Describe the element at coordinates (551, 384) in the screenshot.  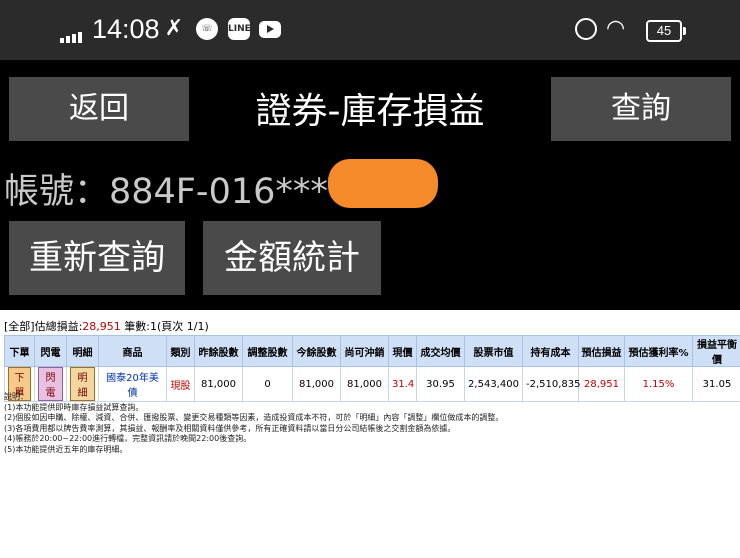
I see `cost-cell: -2,510,835` at that location.